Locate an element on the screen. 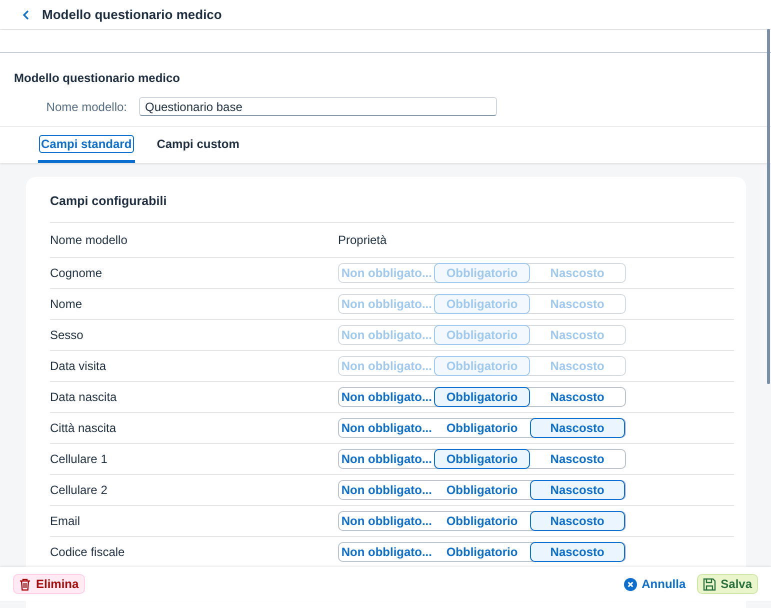 The height and width of the screenshot is (608, 771). delete-button: Elimina is located at coordinates (49, 584).